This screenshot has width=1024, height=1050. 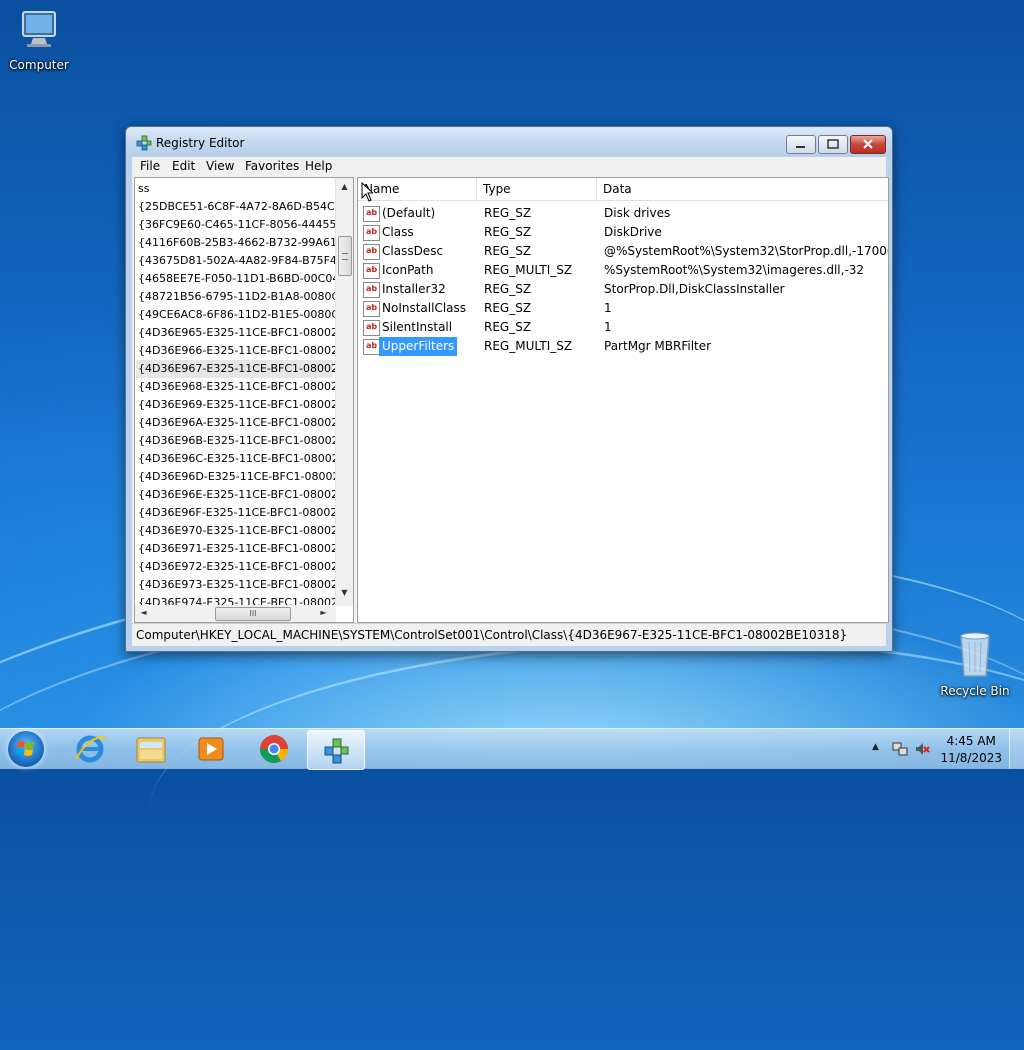 I want to click on desktop-icon-recycle-bin: Recycle Bin, so click(x=975, y=664).